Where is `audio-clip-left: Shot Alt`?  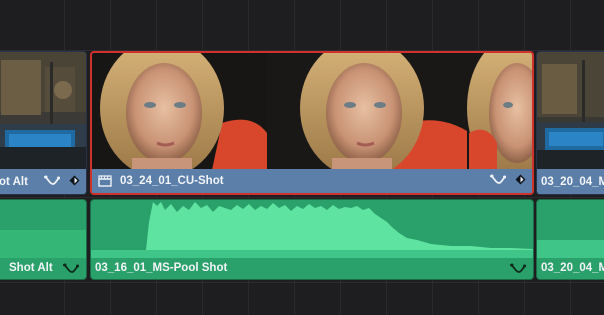 audio-clip-left: Shot Alt is located at coordinates (43, 239).